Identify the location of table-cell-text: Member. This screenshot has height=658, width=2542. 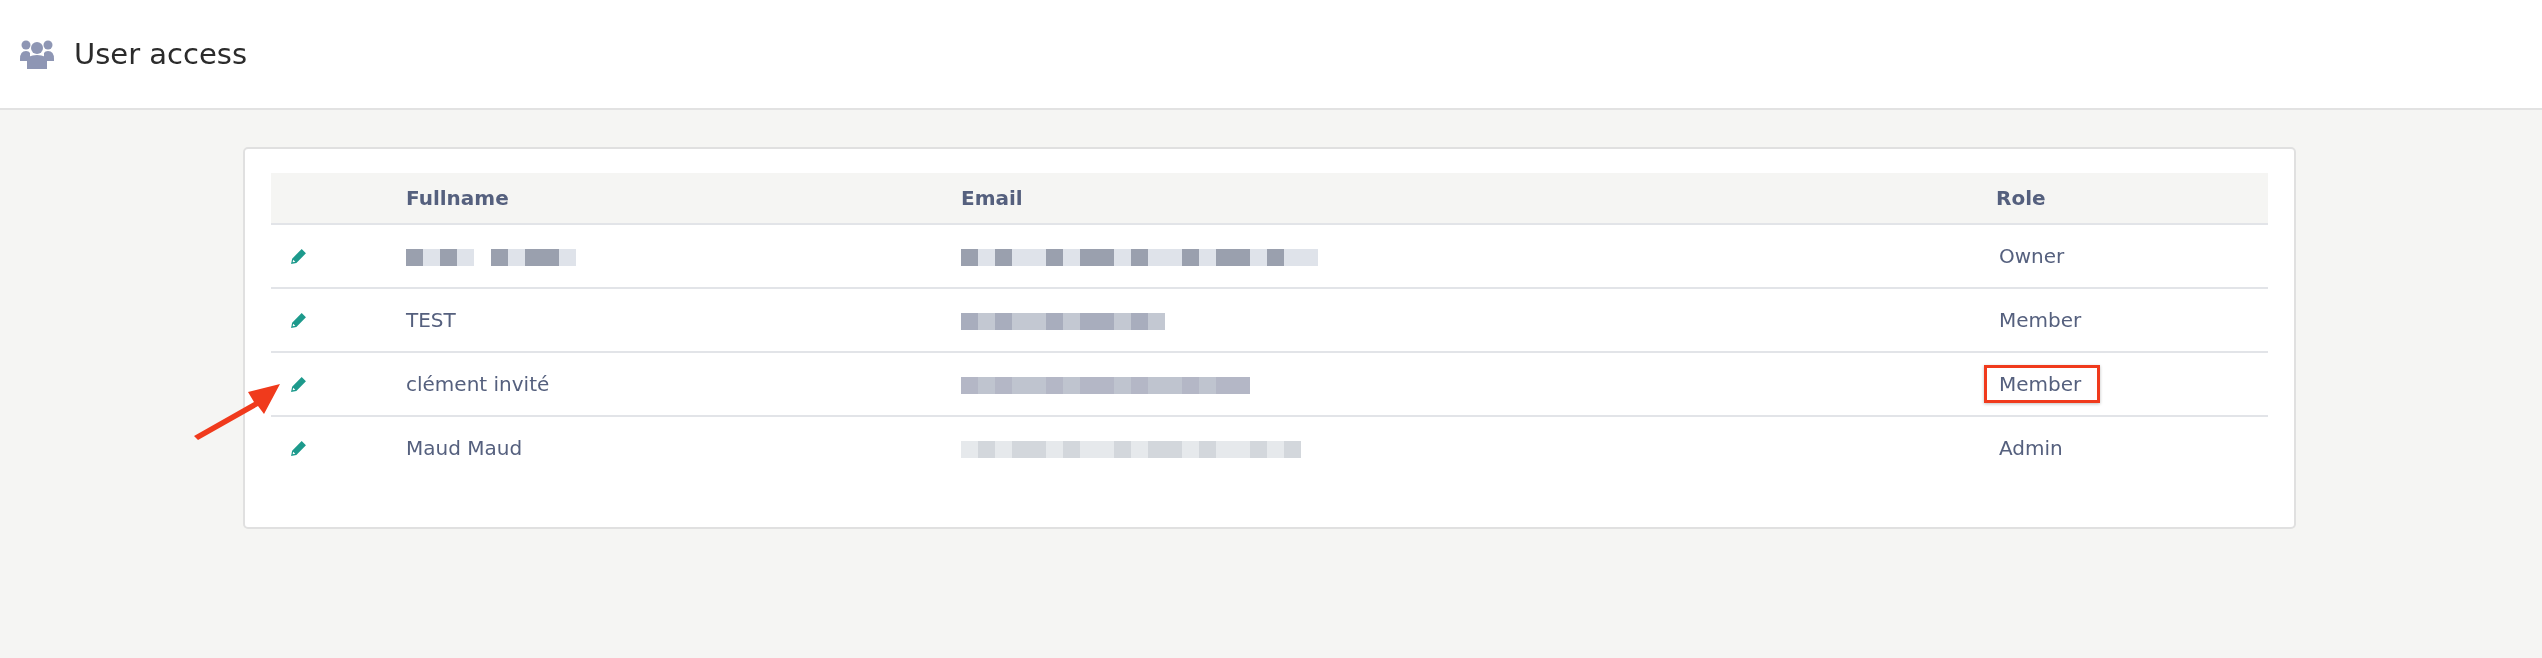
(2040, 320).